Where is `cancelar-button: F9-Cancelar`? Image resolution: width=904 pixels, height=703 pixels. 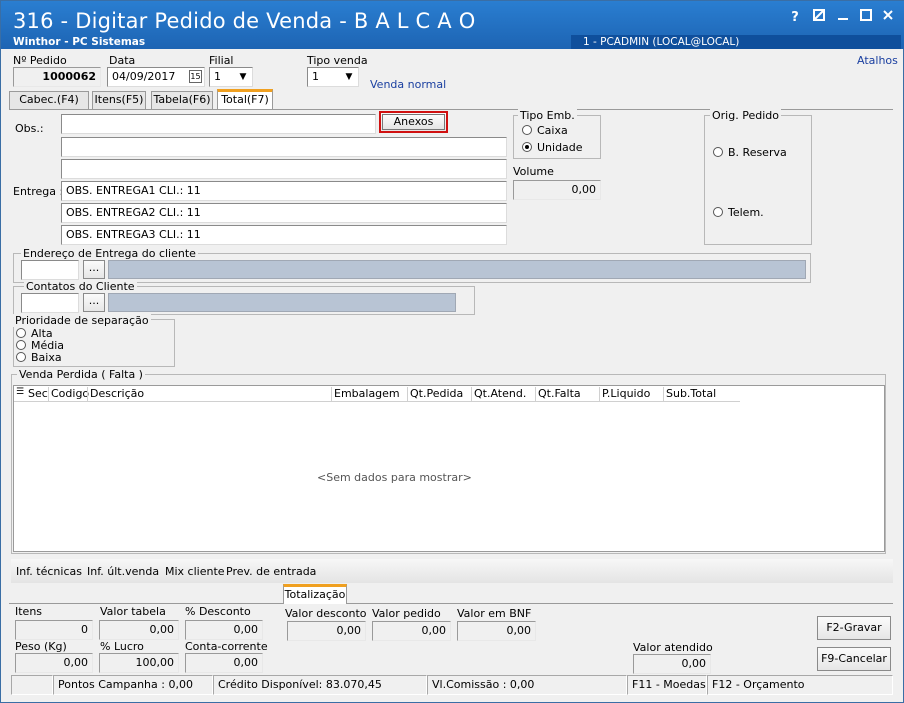
cancelar-button: F9-Cancelar is located at coordinates (854, 659).